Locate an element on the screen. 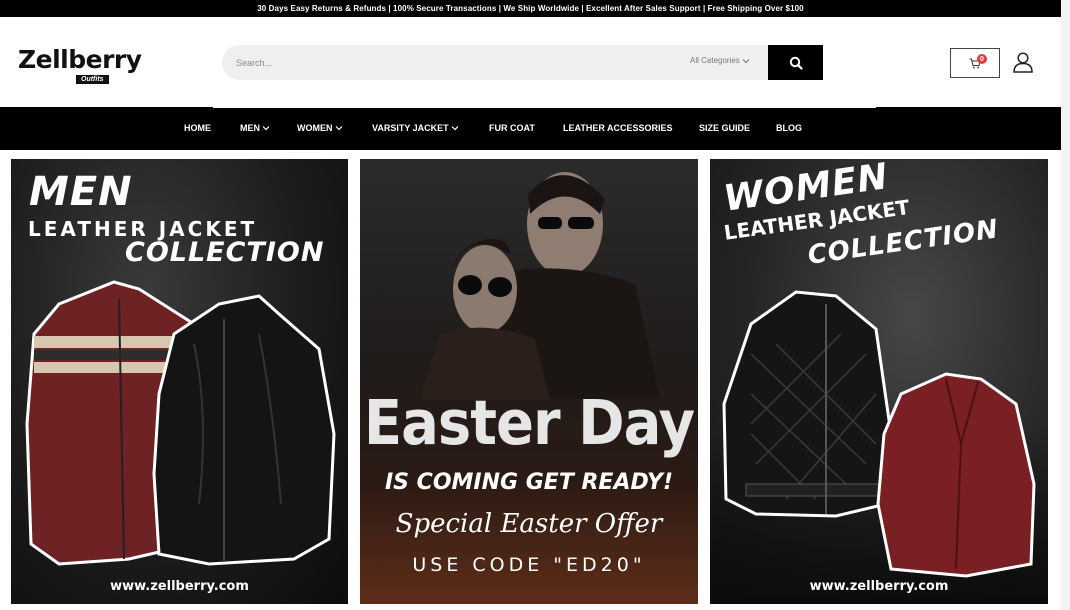  nav-varsity-jacket: VARSITY JACKET is located at coordinates (415, 128).